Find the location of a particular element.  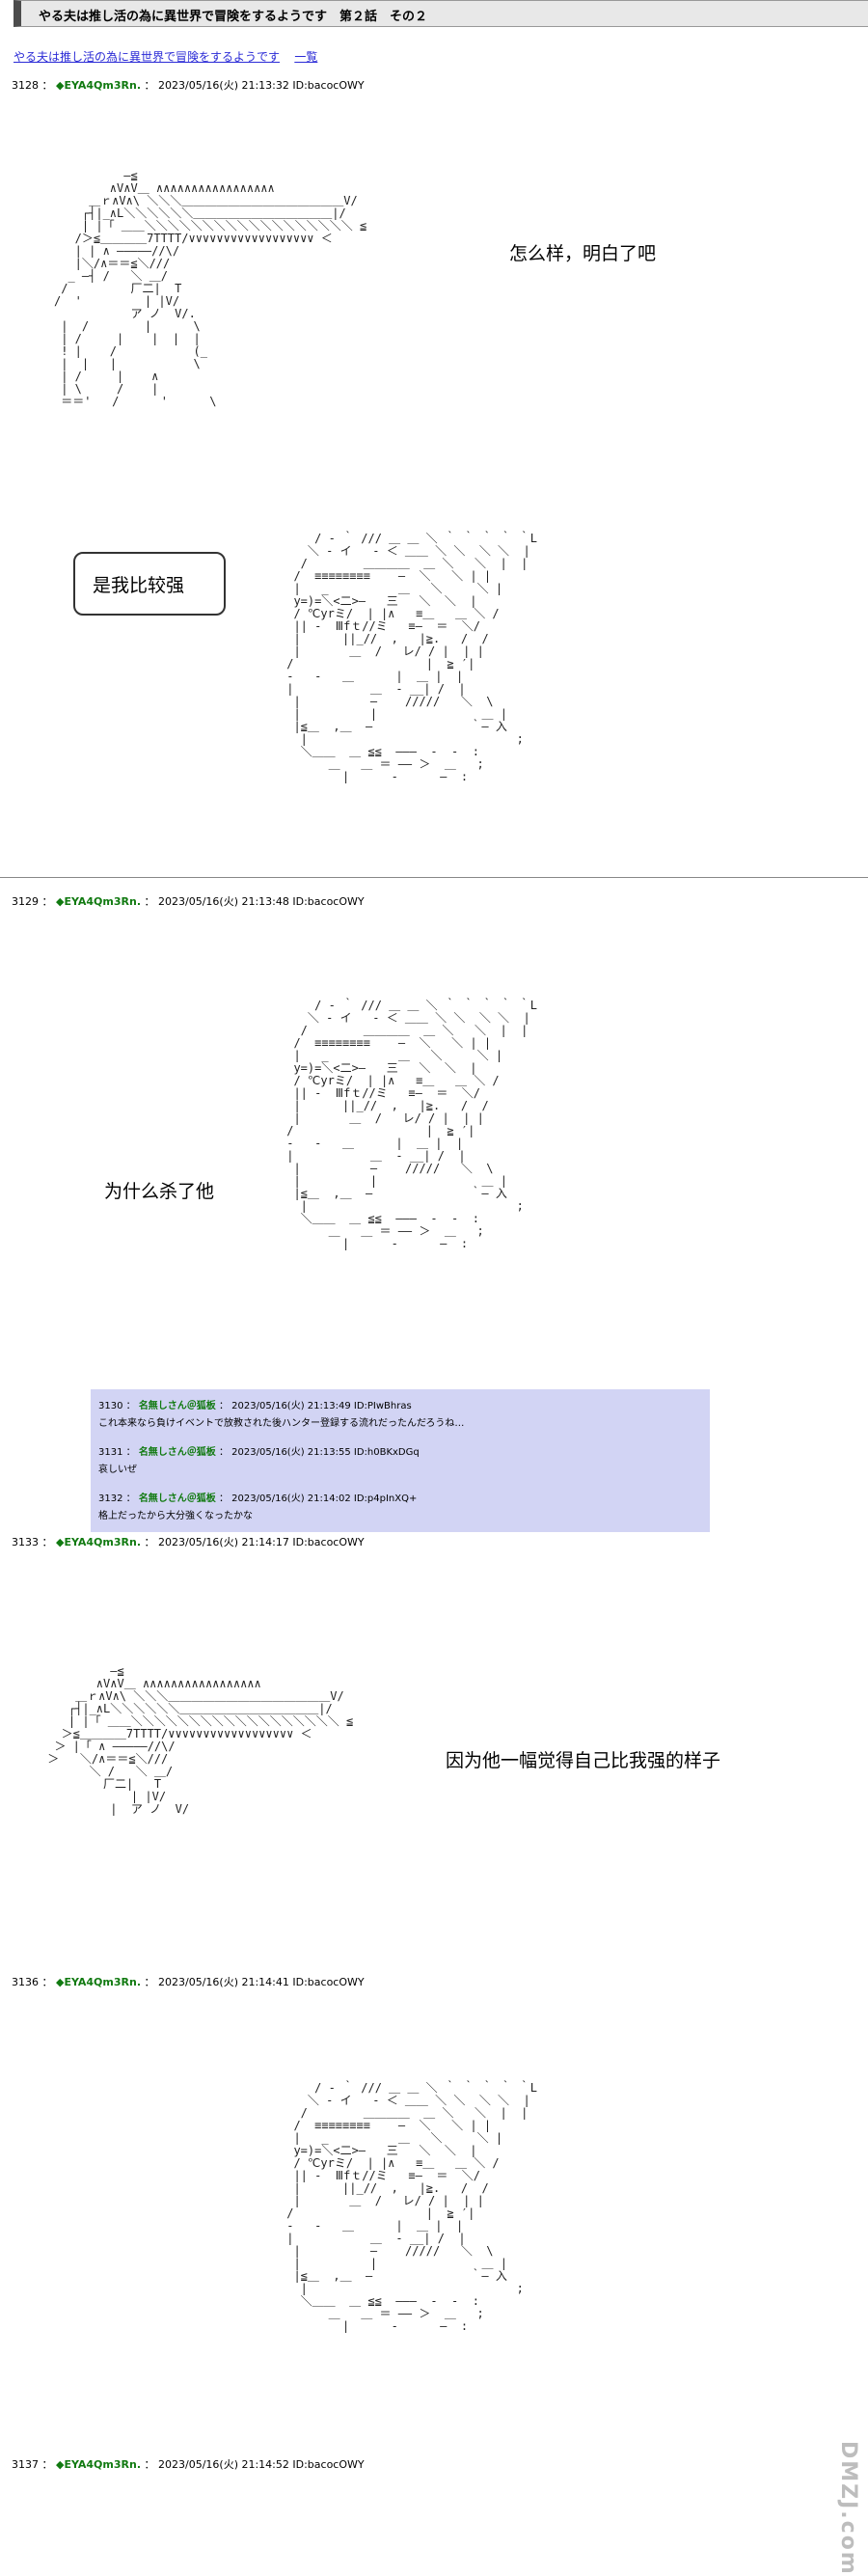

post-meta: 2023/05/16(火) 21:13:48 ID:bacocOWY is located at coordinates (261, 902).